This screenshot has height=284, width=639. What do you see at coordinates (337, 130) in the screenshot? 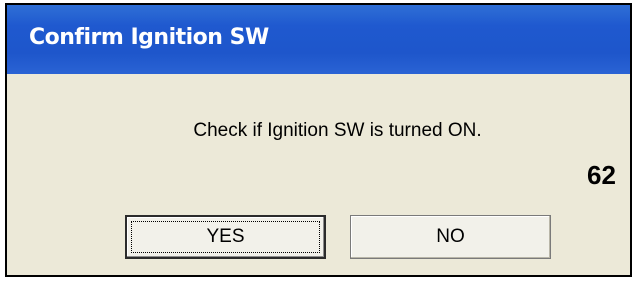
I see `dialog-message: Check if Ignition SW is turned ON.` at bounding box center [337, 130].